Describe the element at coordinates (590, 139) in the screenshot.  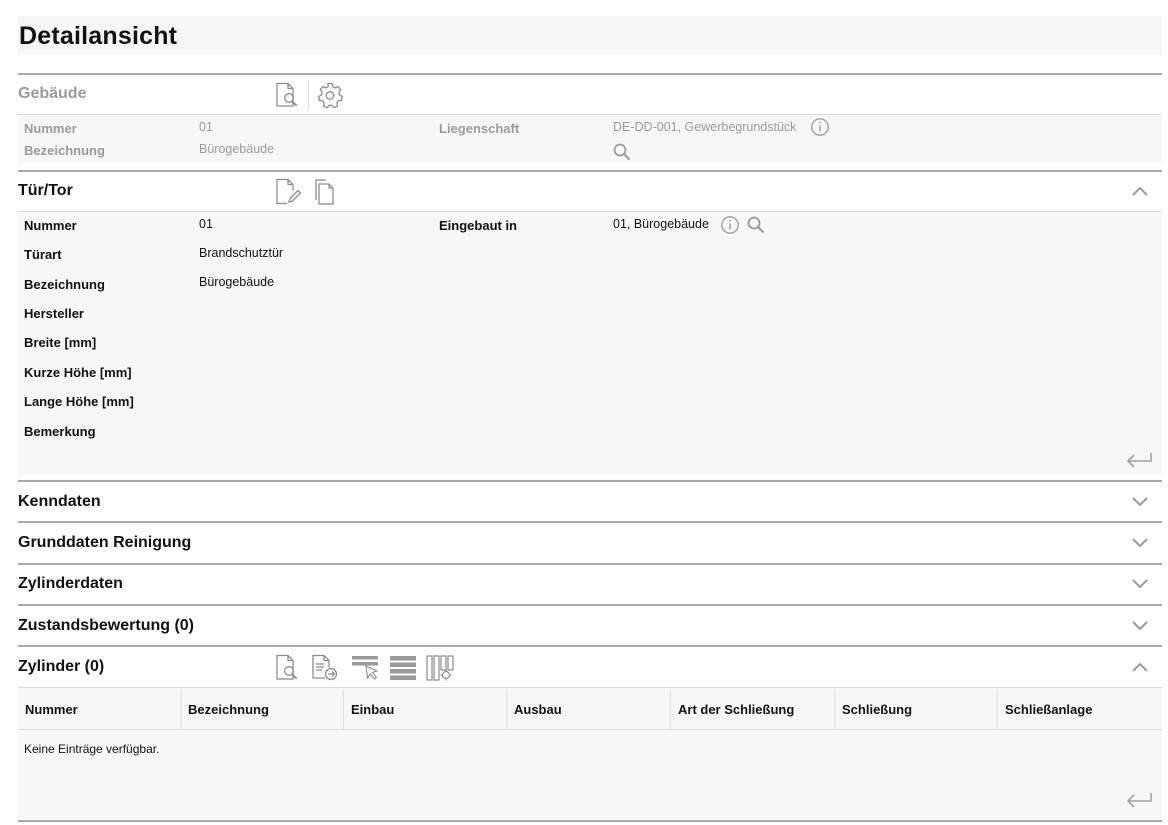
I see `gebaeude-panel` at that location.